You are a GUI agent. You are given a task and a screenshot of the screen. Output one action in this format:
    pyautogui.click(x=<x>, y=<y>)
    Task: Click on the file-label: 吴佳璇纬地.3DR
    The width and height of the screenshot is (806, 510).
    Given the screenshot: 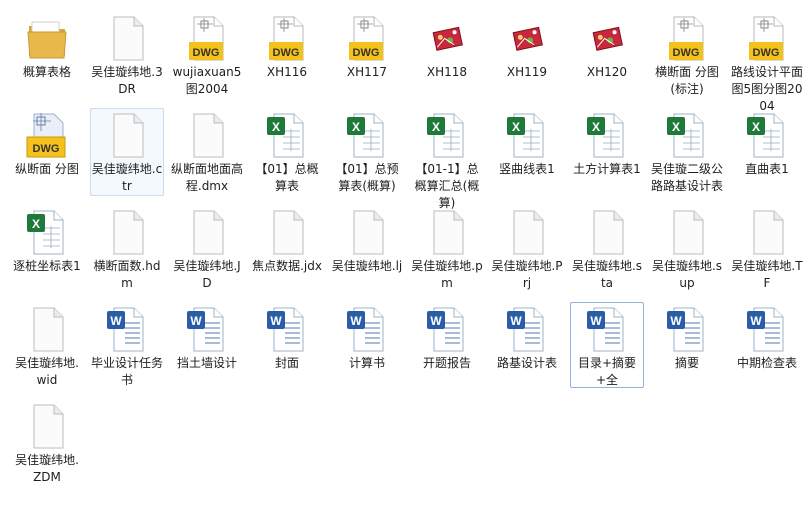 What is the action you would take?
    pyautogui.click(x=127, y=80)
    